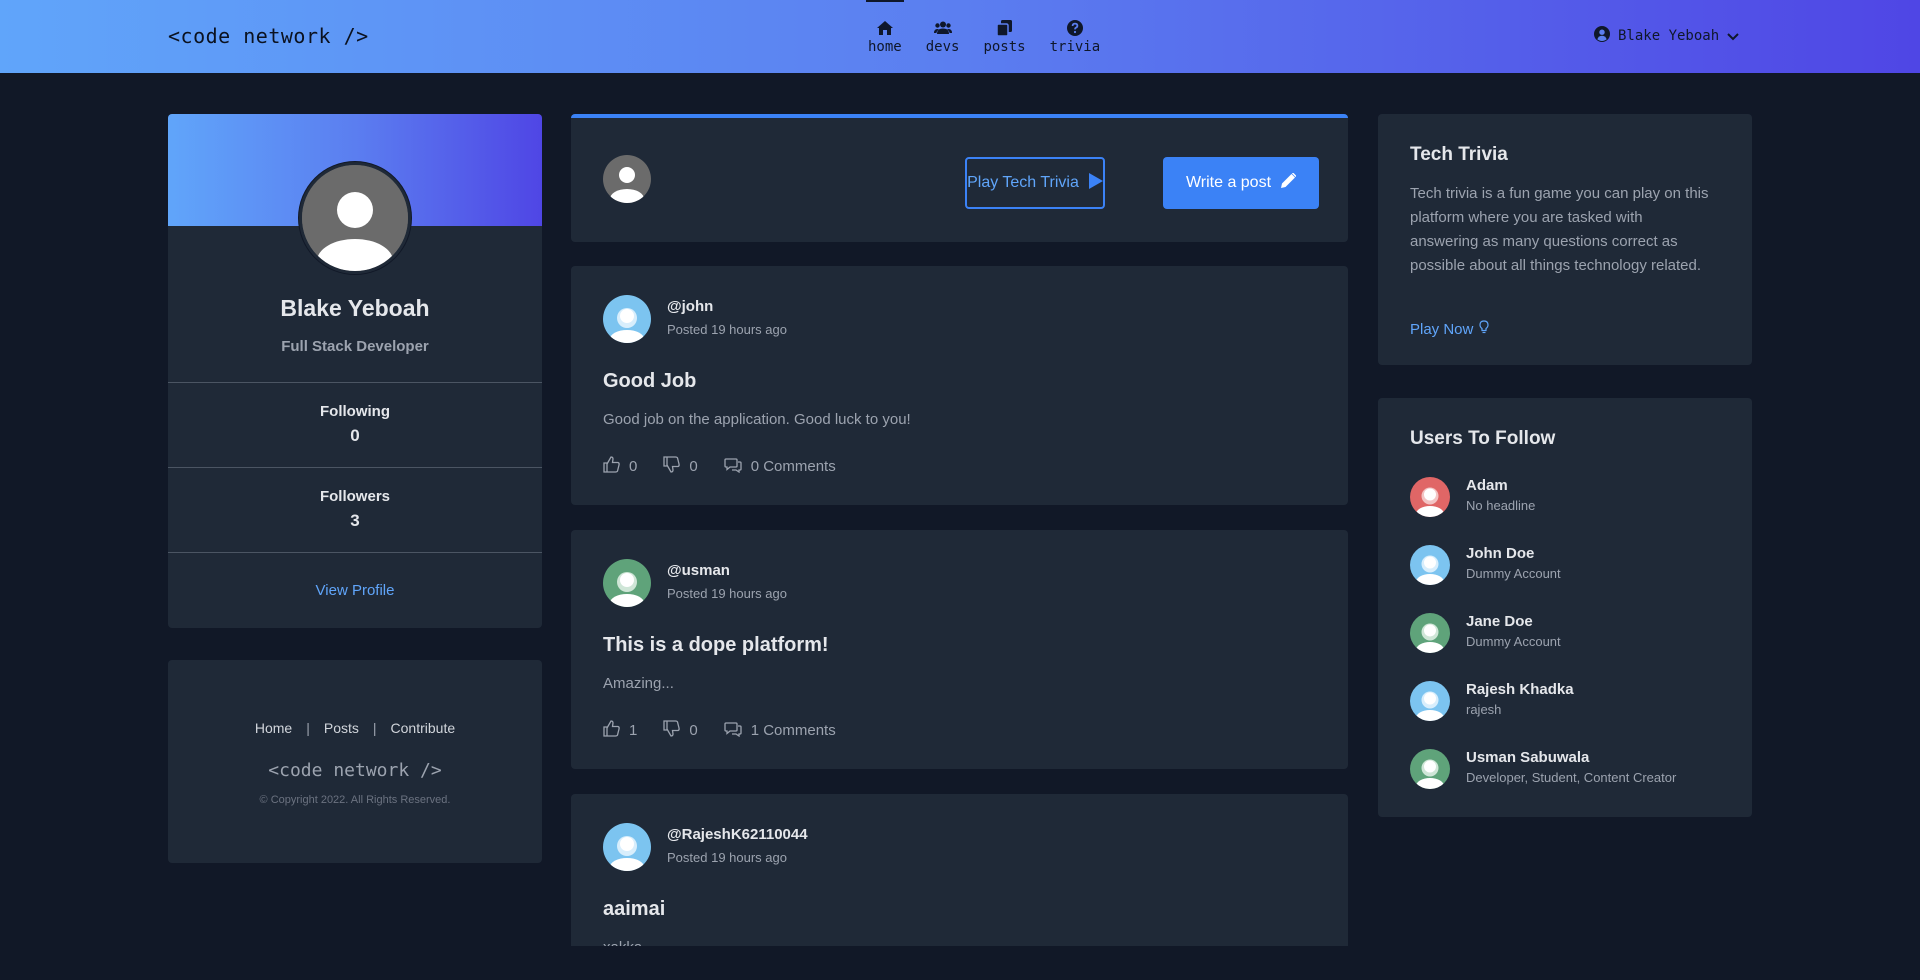 The width and height of the screenshot is (1920, 980). I want to click on follow-user-item: Jane Doe Dummy Account, so click(1570, 633).